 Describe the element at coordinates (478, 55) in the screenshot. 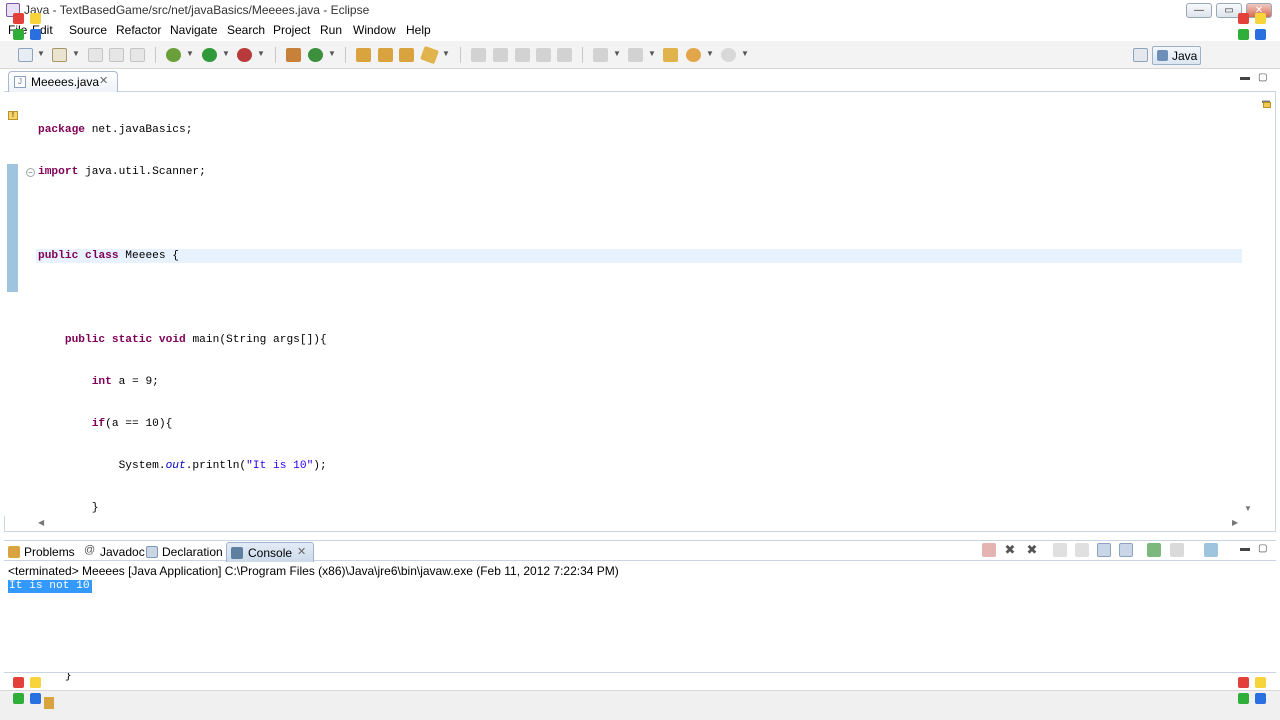

I see `annotation-icon` at that location.